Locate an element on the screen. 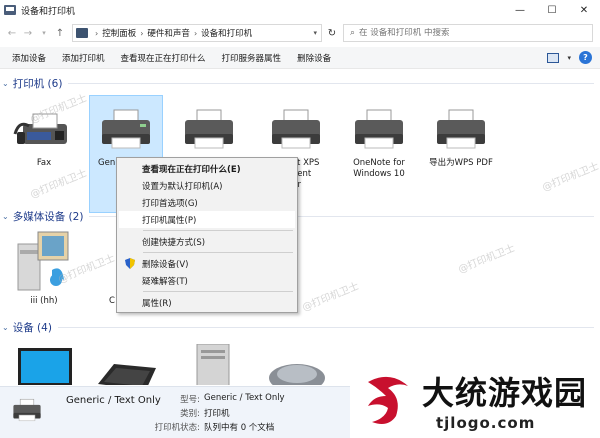  address-bar: ← → ▾ ↑ › 控制面板 › 硬件和声音 › 设备和打印机 ▾ ↻ ⌕ is located at coordinates (300, 33).